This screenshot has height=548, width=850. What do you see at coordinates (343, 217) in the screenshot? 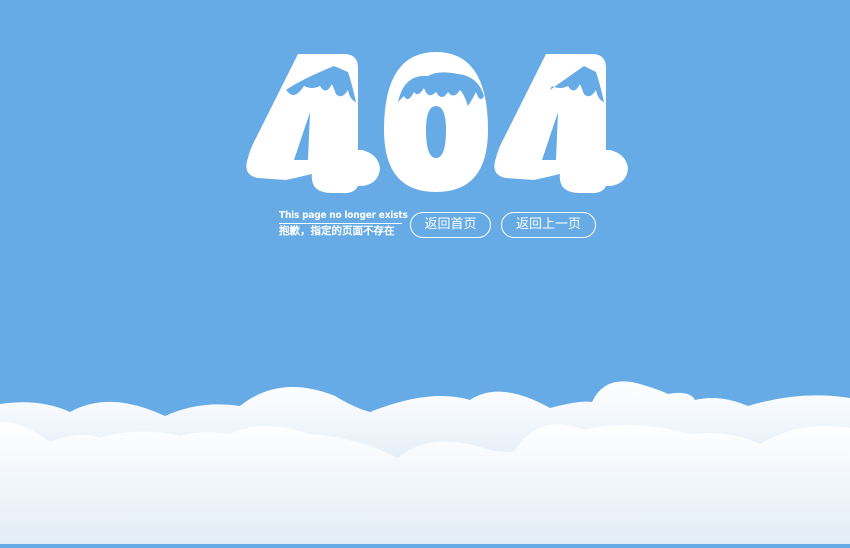
I see `error-message-english: This page no longer exists` at bounding box center [343, 217].